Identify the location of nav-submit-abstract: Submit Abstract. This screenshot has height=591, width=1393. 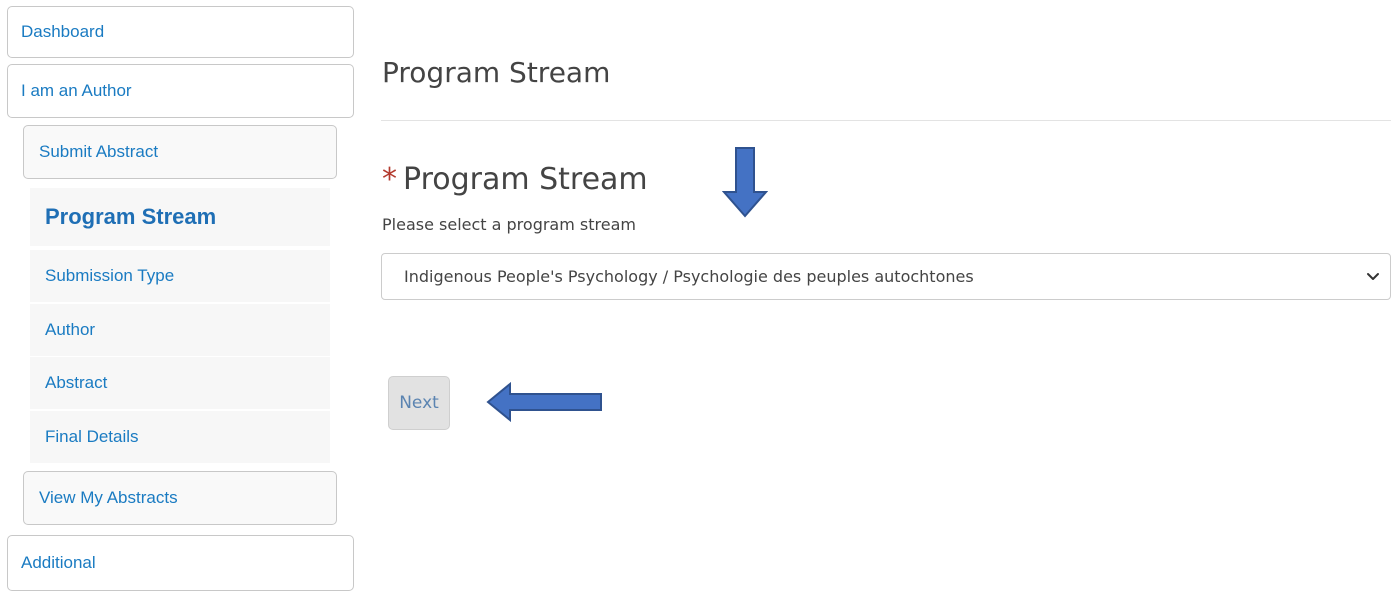
(180, 152).